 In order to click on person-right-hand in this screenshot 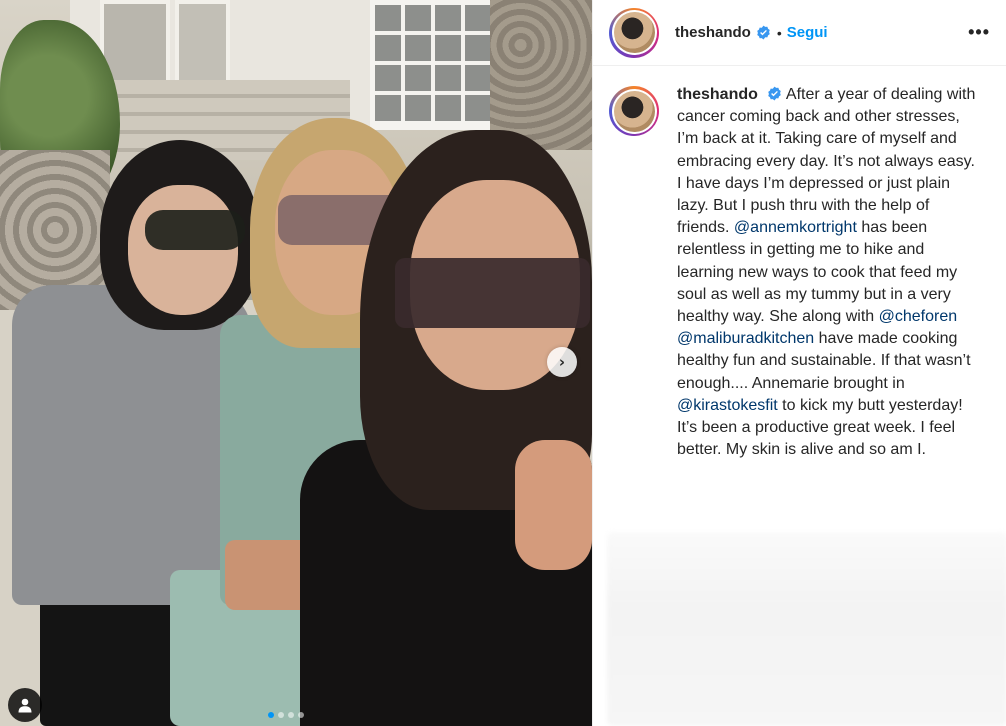, I will do `click(553, 505)`.